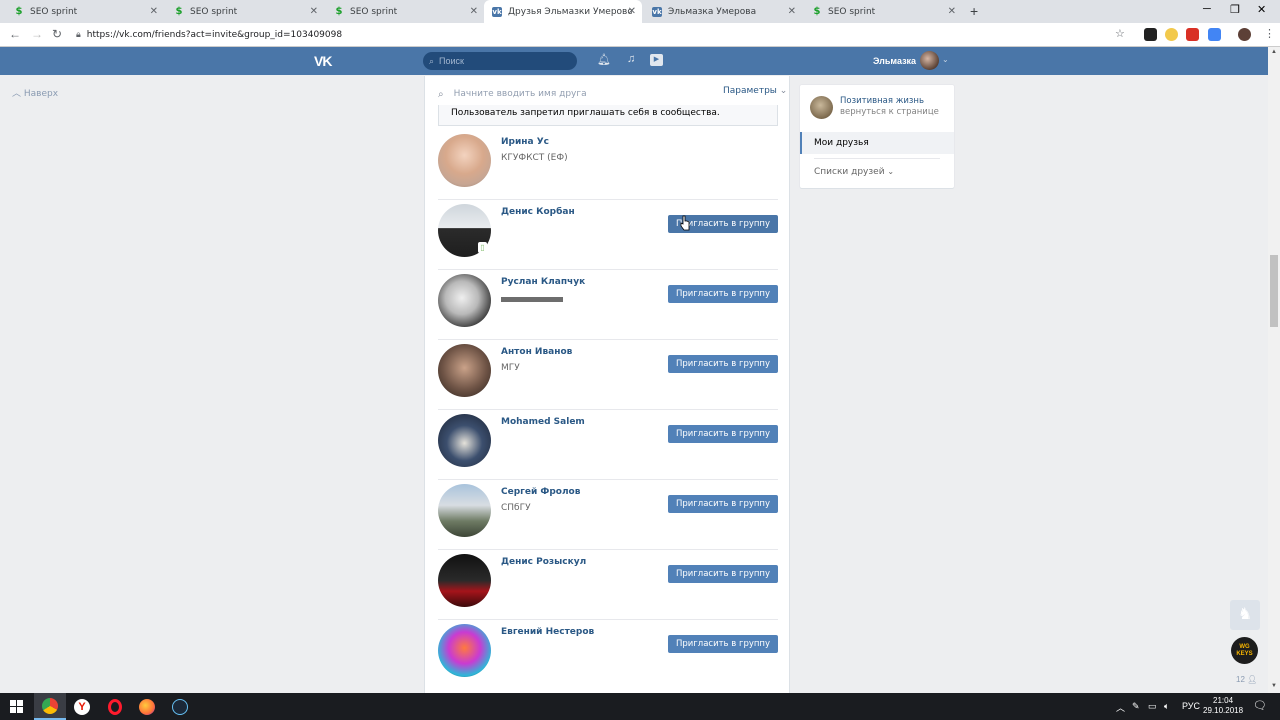 The image size is (1280, 720). I want to click on wg-keys-badge: WG KEYS, so click(1244, 650).